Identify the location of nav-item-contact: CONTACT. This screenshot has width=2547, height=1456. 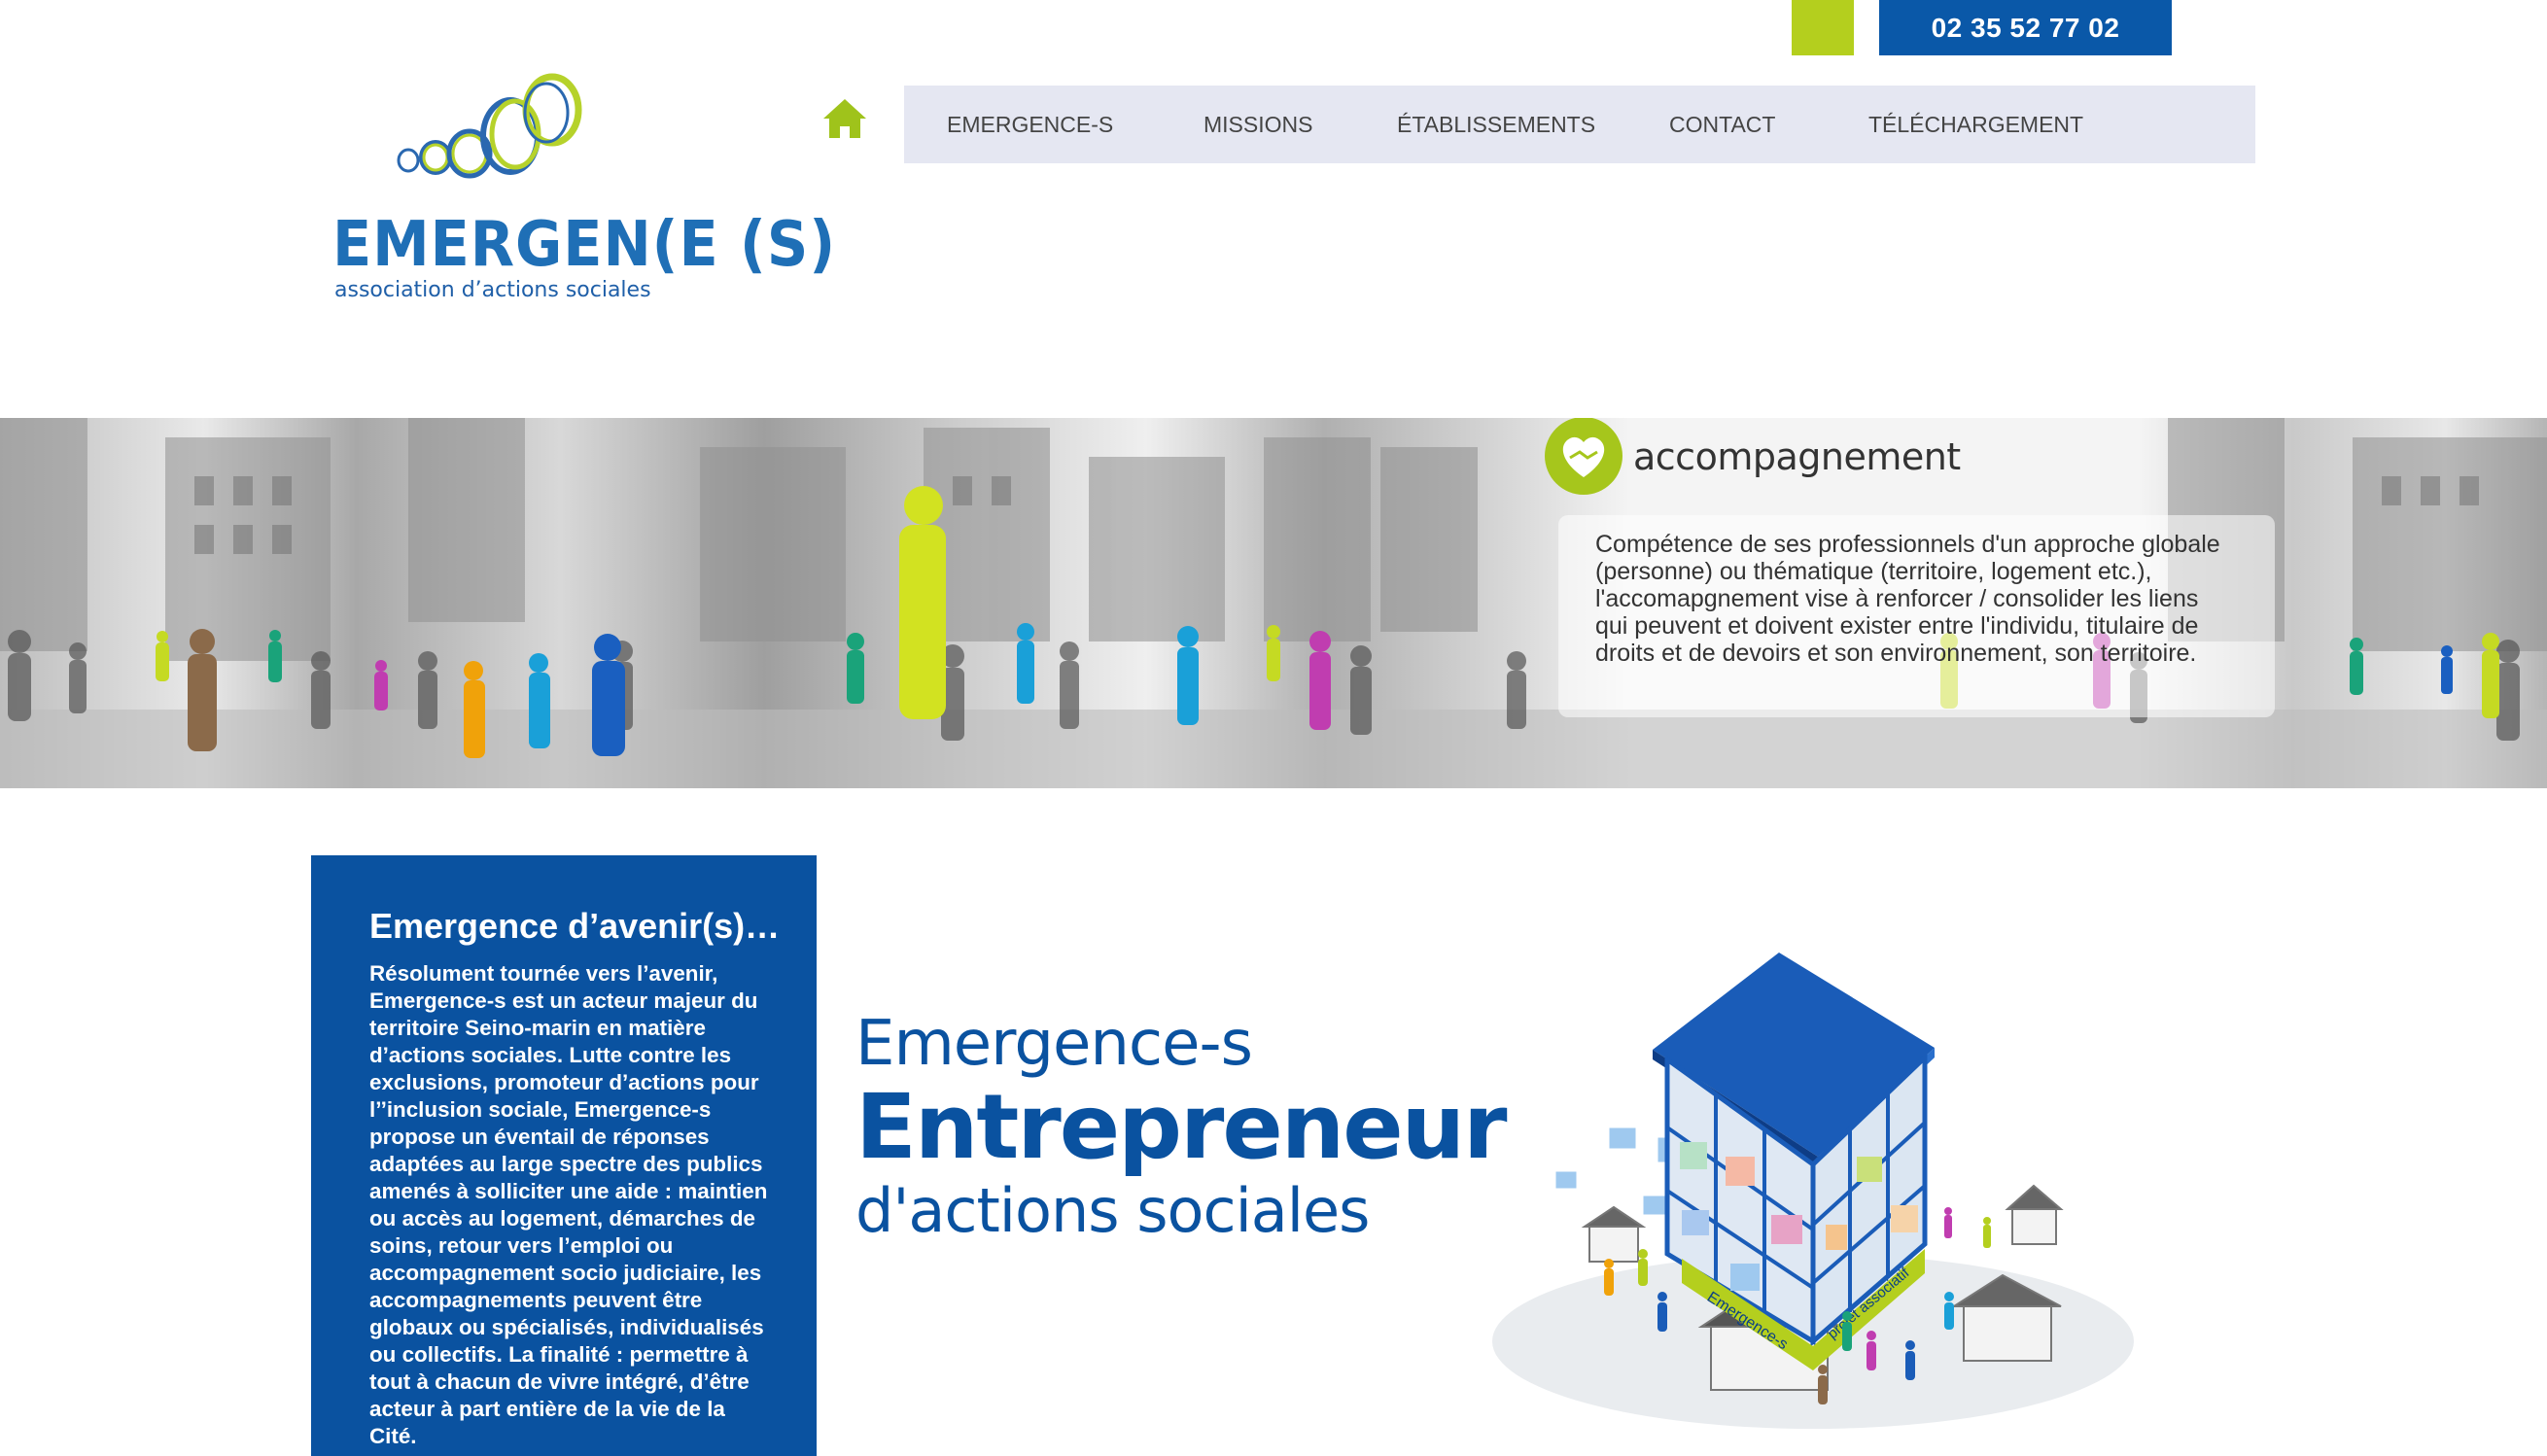
(1722, 124).